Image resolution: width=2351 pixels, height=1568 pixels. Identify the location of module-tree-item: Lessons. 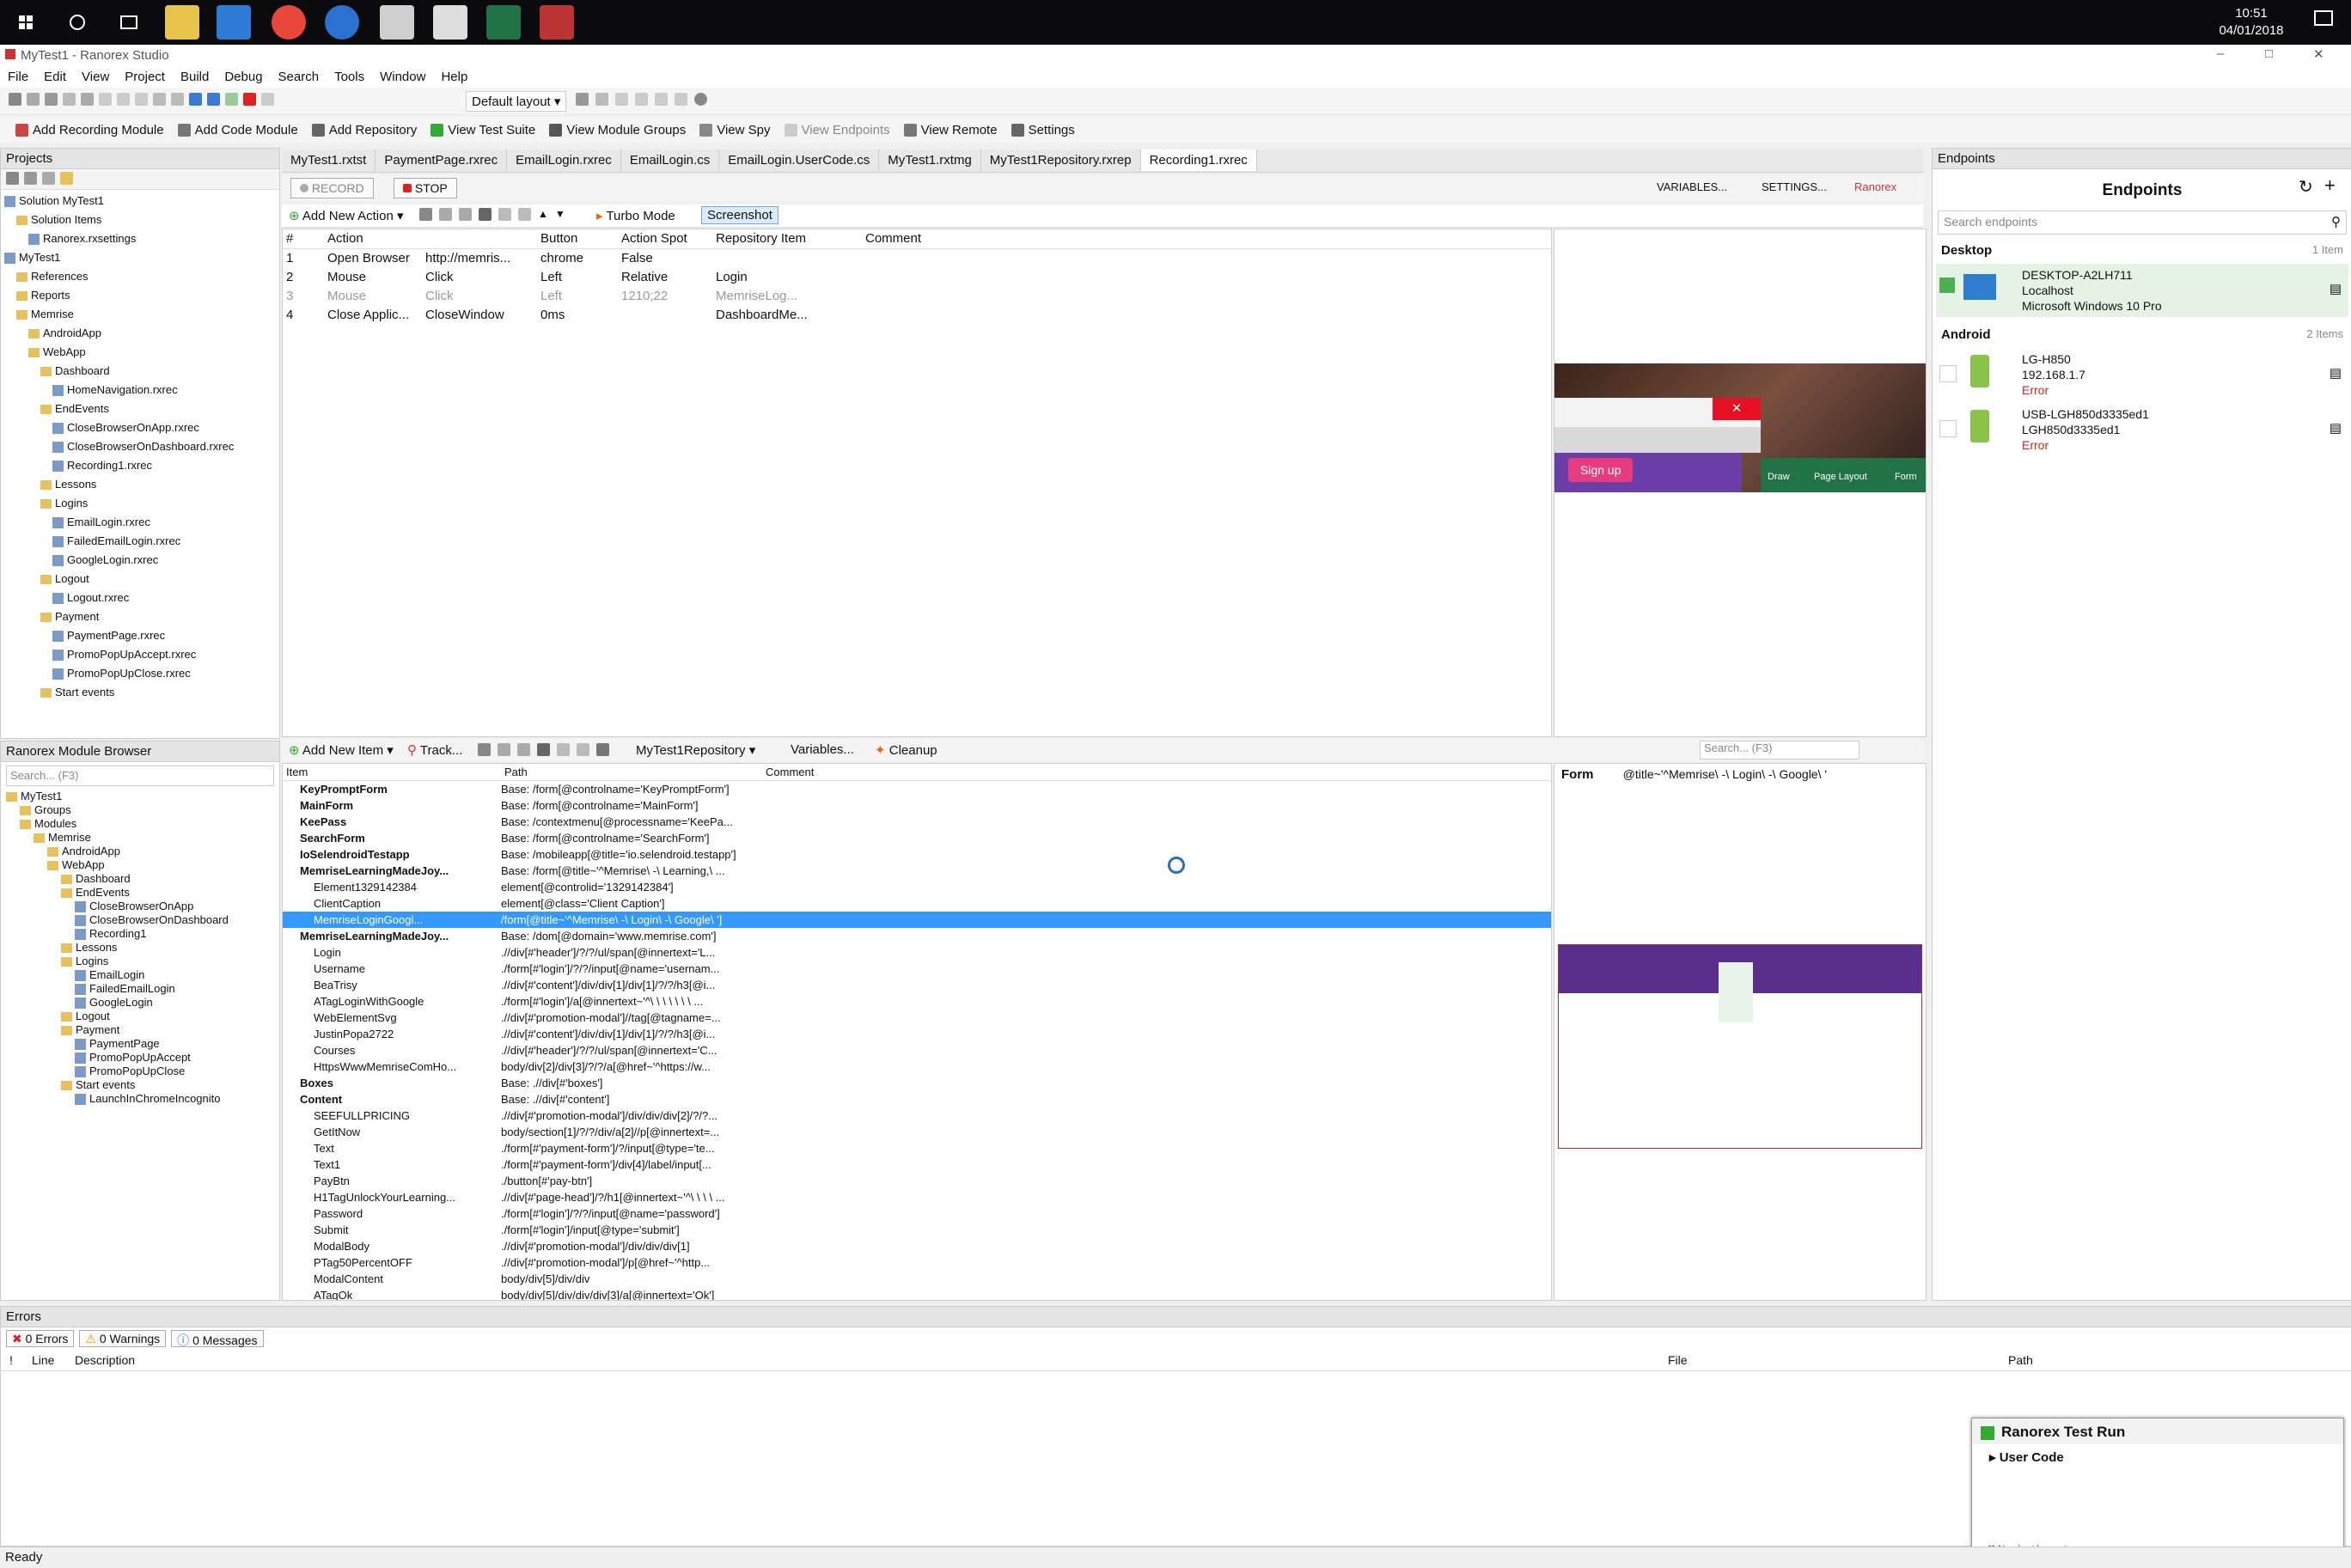
(140, 948).